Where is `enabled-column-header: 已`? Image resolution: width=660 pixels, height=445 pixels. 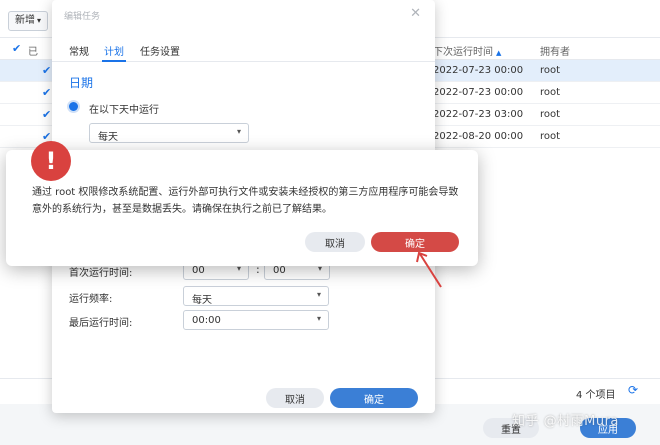
enabled-column-header: 已 is located at coordinates (33, 50).